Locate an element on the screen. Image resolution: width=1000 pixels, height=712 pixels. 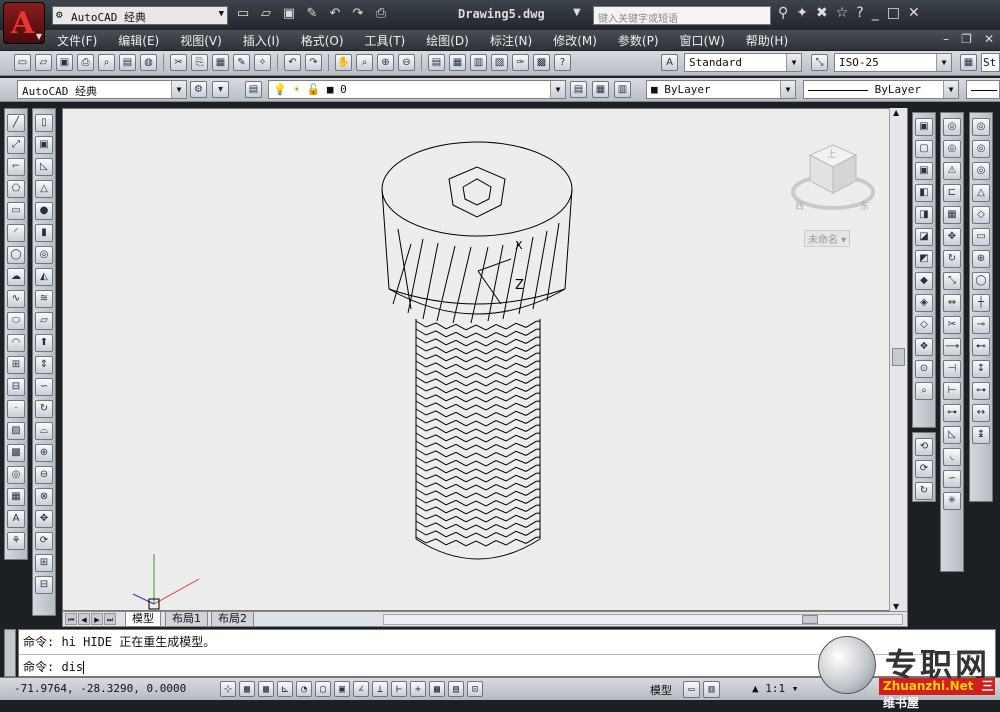
torus-icon: ◎ is located at coordinates (44, 255).